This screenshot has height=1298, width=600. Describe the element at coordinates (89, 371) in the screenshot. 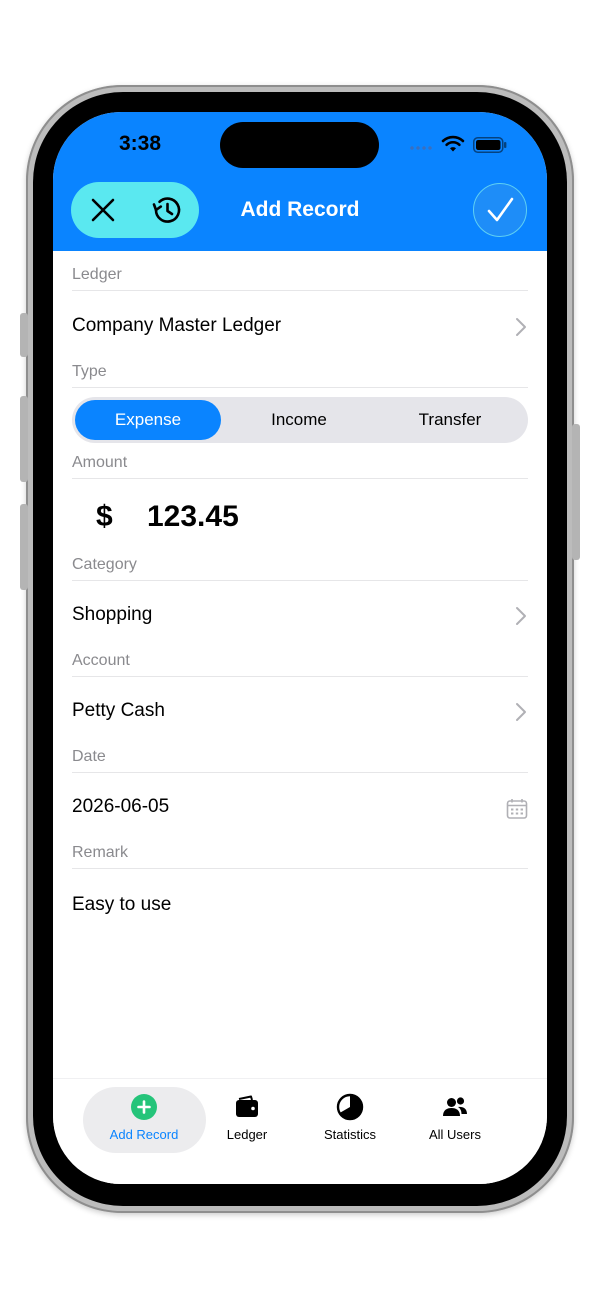

I see `type-label: Type` at that location.